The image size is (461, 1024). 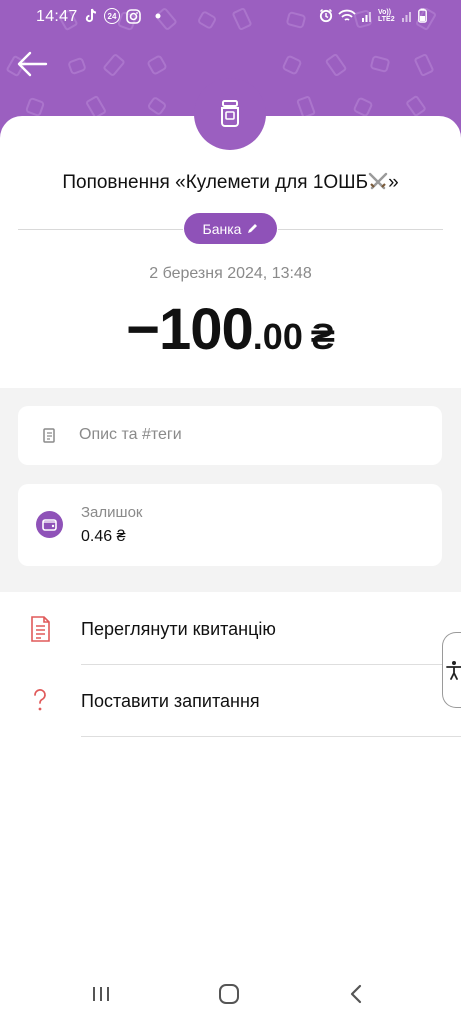 I want to click on pencil-icon, so click(x=253, y=228).